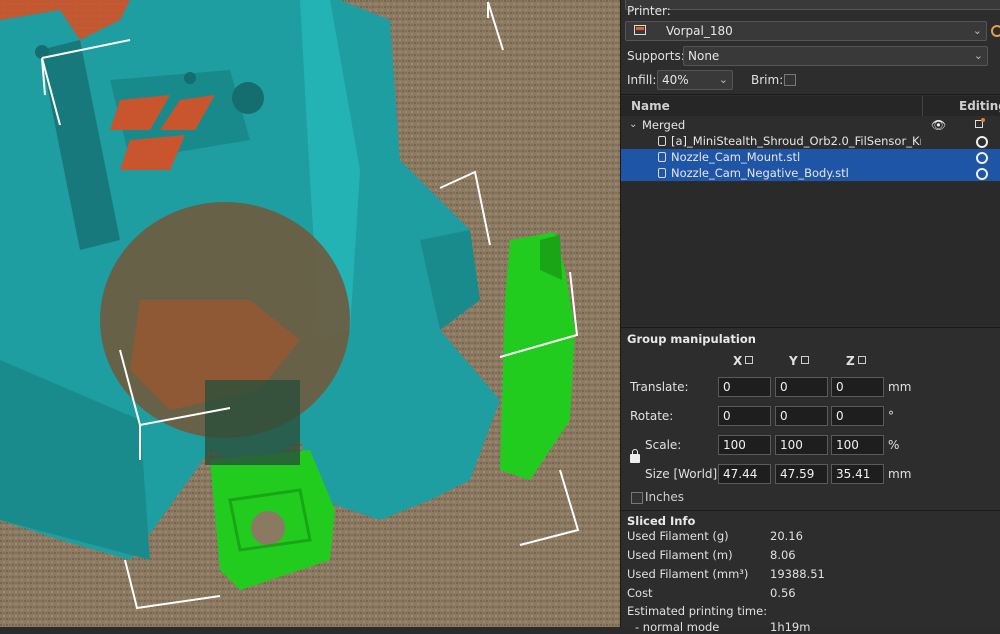 Image resolution: width=1000 pixels, height=634 pixels. I want to click on axis-z-label: Z, so click(850, 361).